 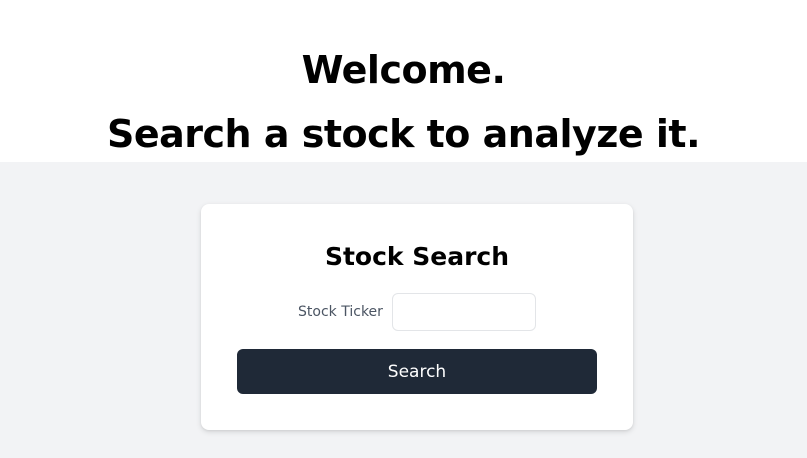 What do you see at coordinates (463, 312) in the screenshot?
I see `ticker-input` at bounding box center [463, 312].